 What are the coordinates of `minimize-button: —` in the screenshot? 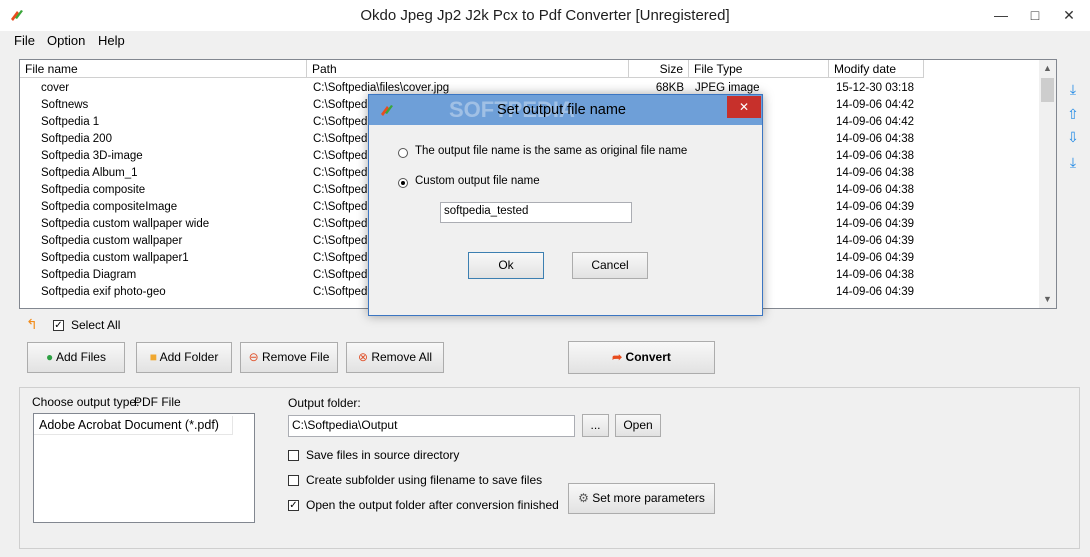 It's located at (1001, 15).